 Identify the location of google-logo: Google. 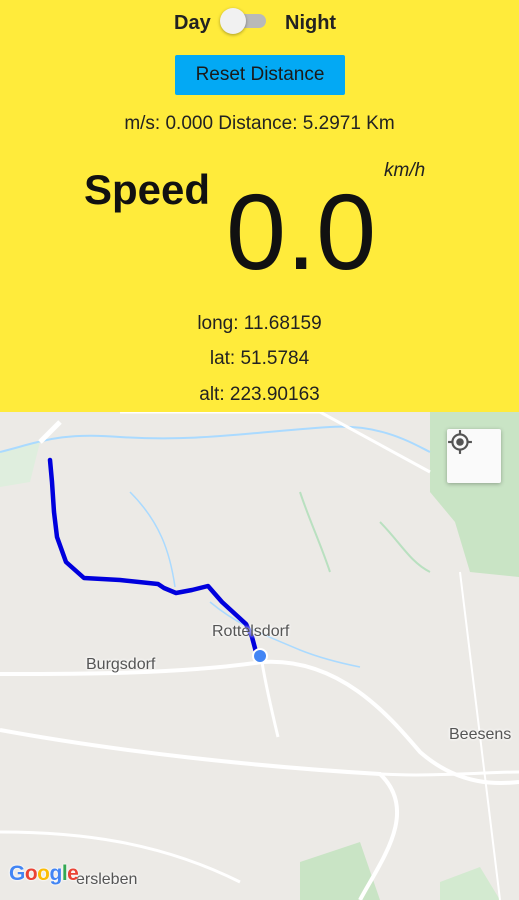
(44, 874).